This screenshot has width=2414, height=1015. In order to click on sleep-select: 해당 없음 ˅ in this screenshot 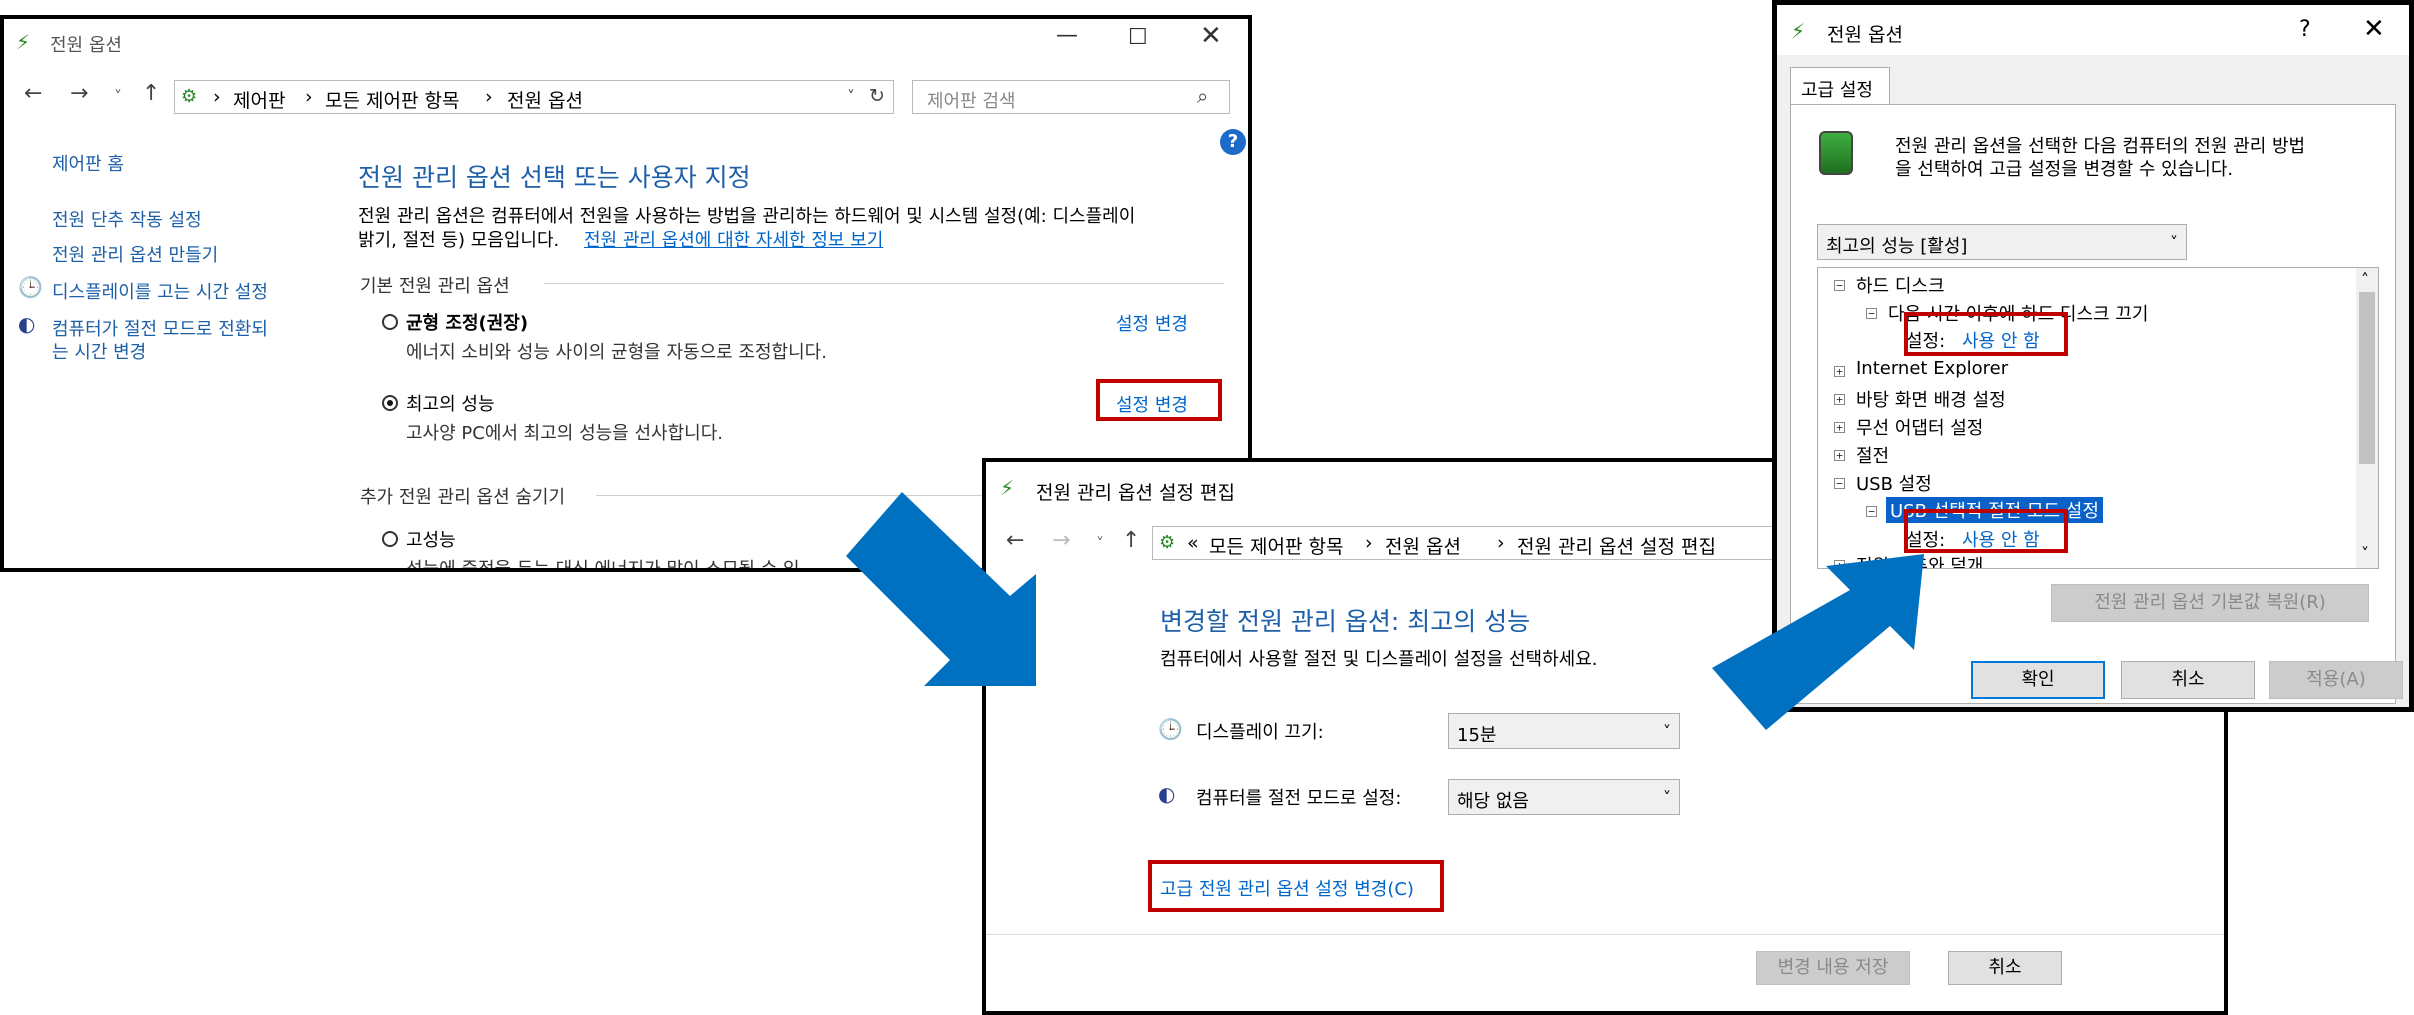, I will do `click(1564, 797)`.